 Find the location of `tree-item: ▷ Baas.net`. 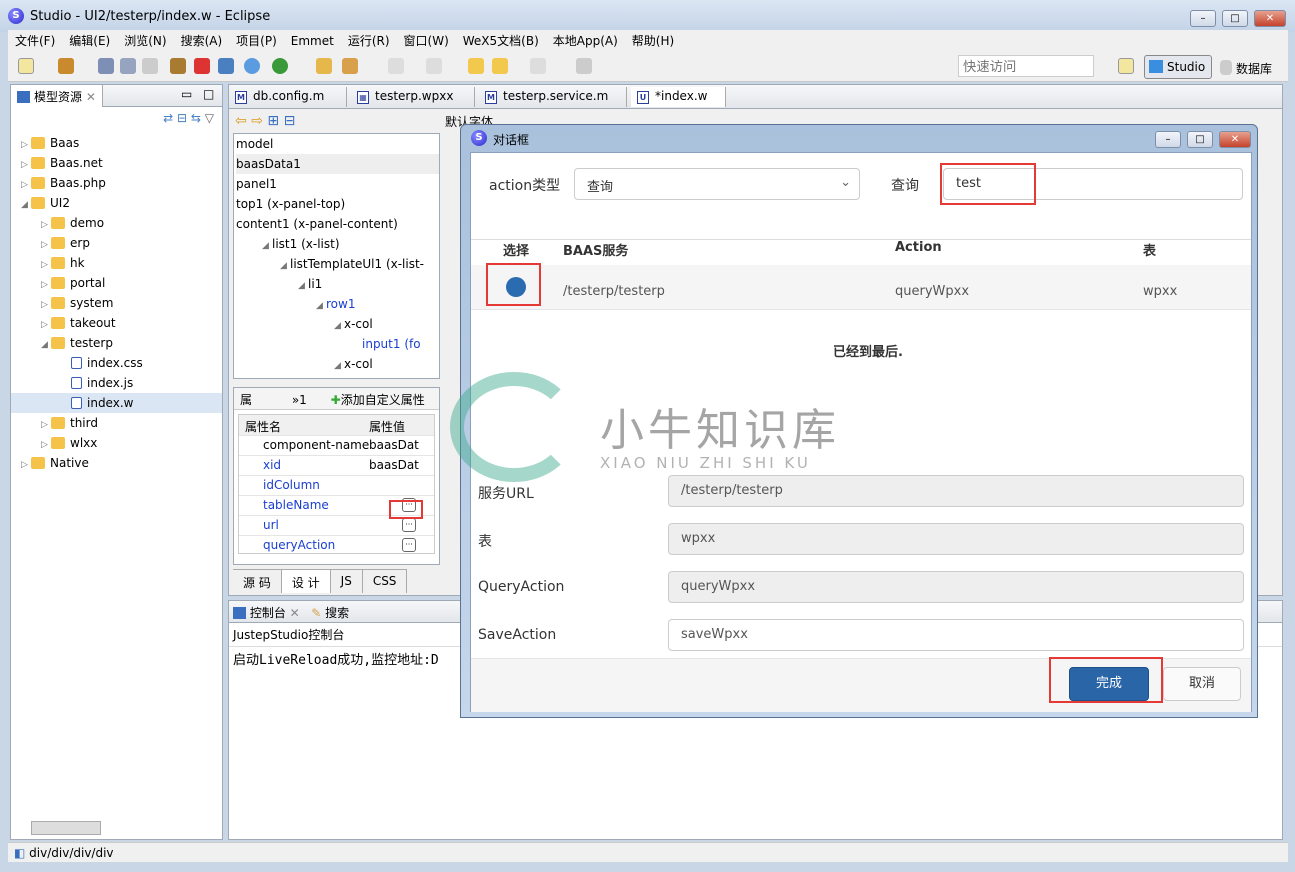

tree-item: ▷ Baas.net is located at coordinates (116, 163).